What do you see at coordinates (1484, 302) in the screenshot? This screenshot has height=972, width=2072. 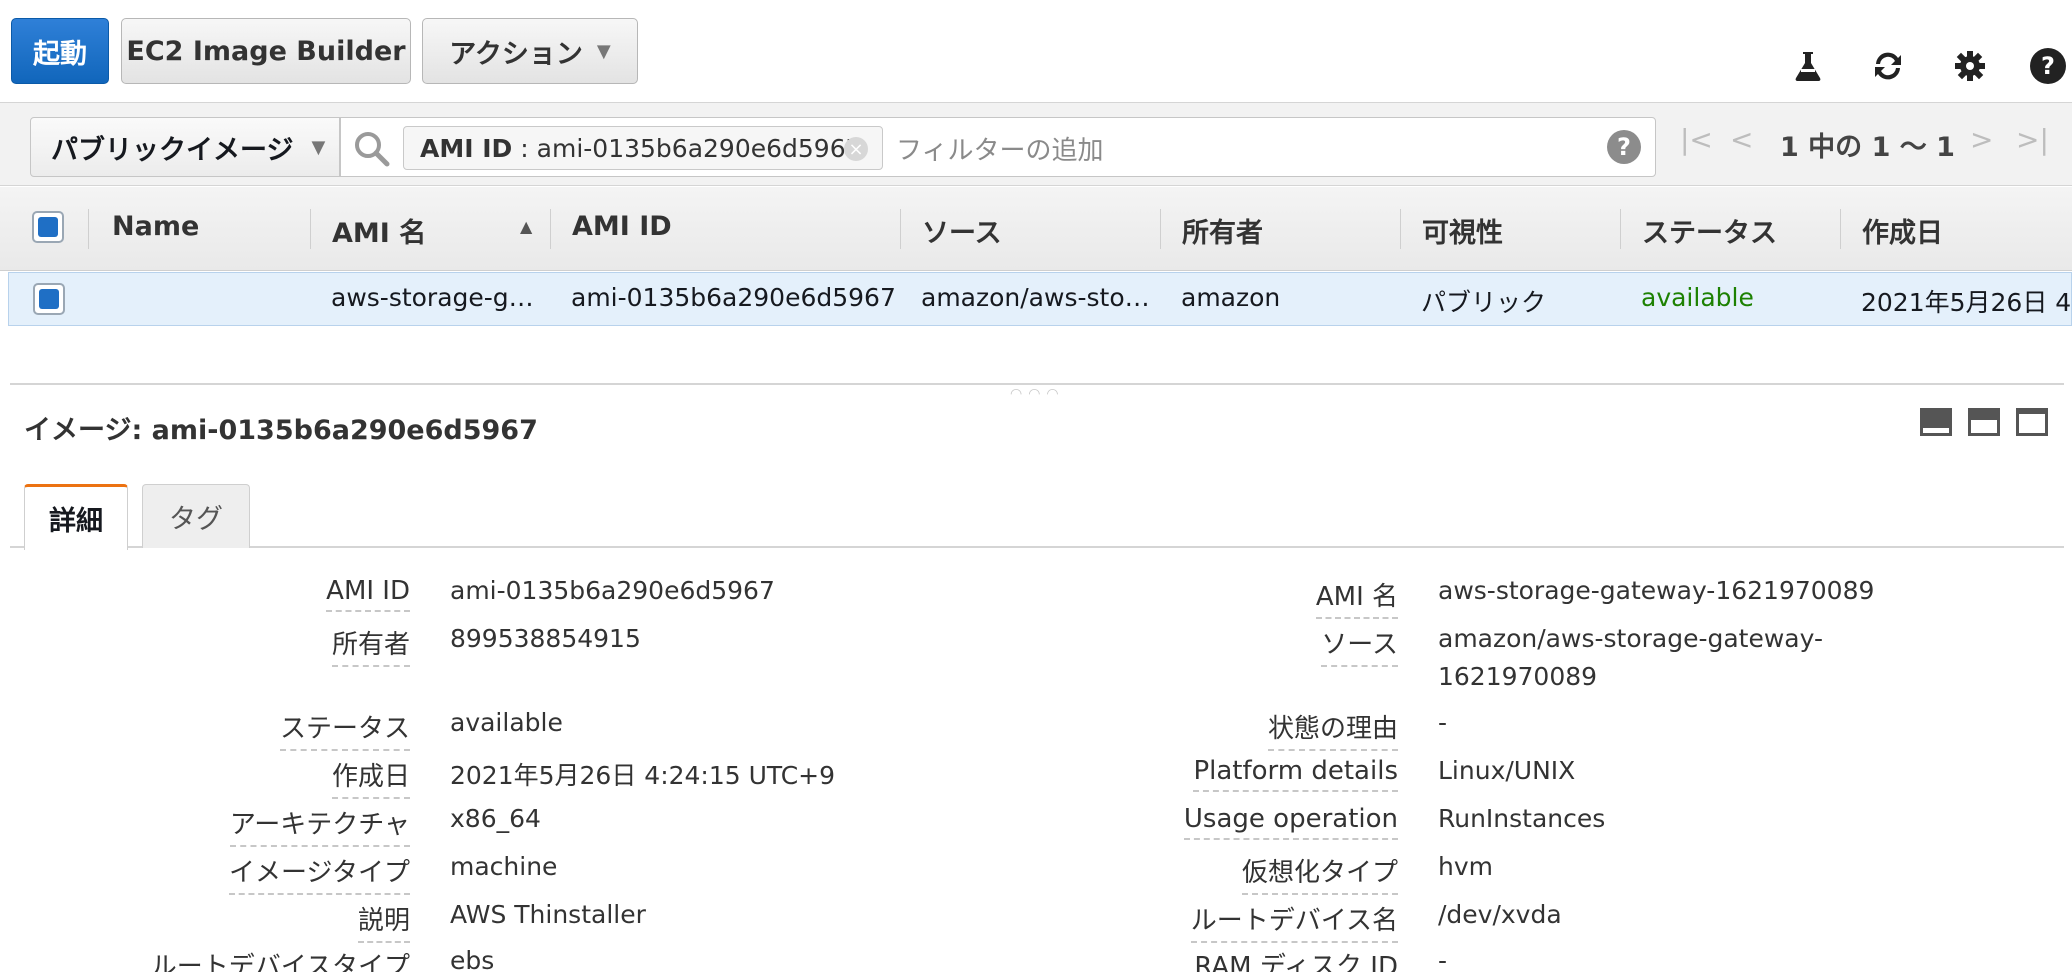 I see `cell-visibility: パブリック` at bounding box center [1484, 302].